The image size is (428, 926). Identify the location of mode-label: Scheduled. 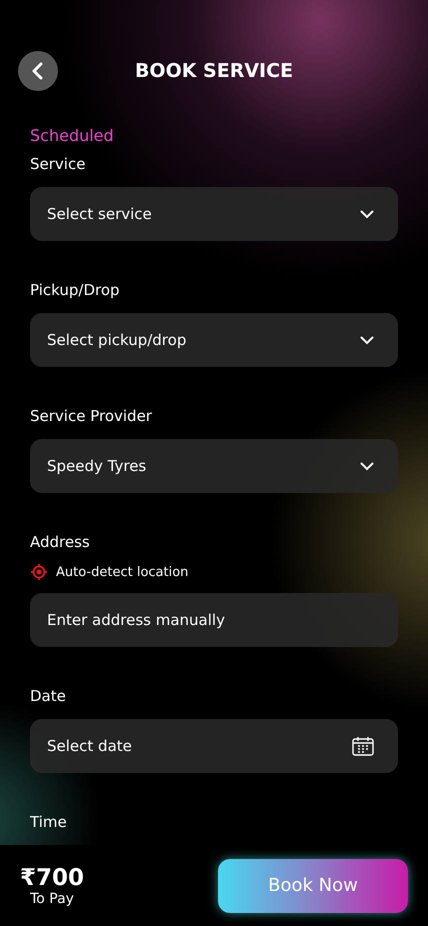
(72, 135).